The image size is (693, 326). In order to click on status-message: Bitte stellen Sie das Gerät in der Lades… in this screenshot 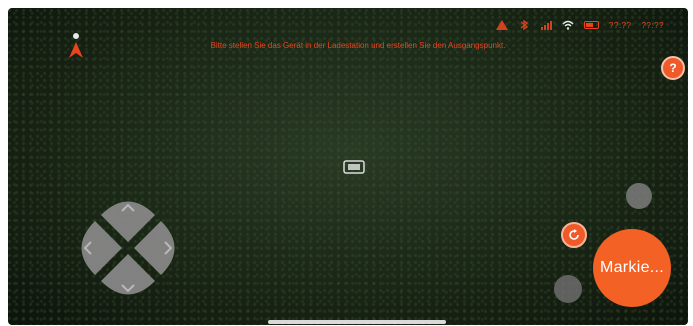, I will do `click(358, 45)`.